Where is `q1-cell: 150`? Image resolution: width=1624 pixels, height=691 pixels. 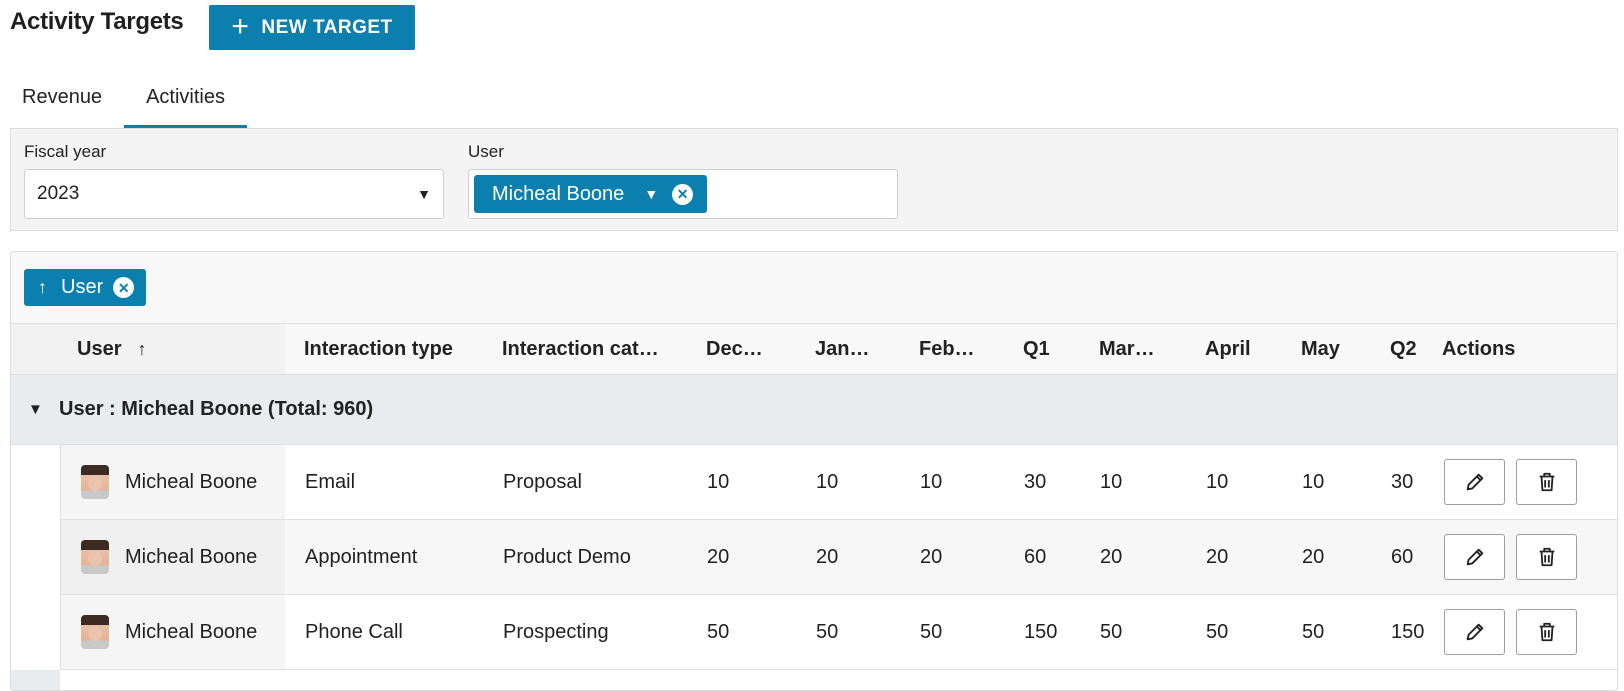 q1-cell: 150 is located at coordinates (1041, 631).